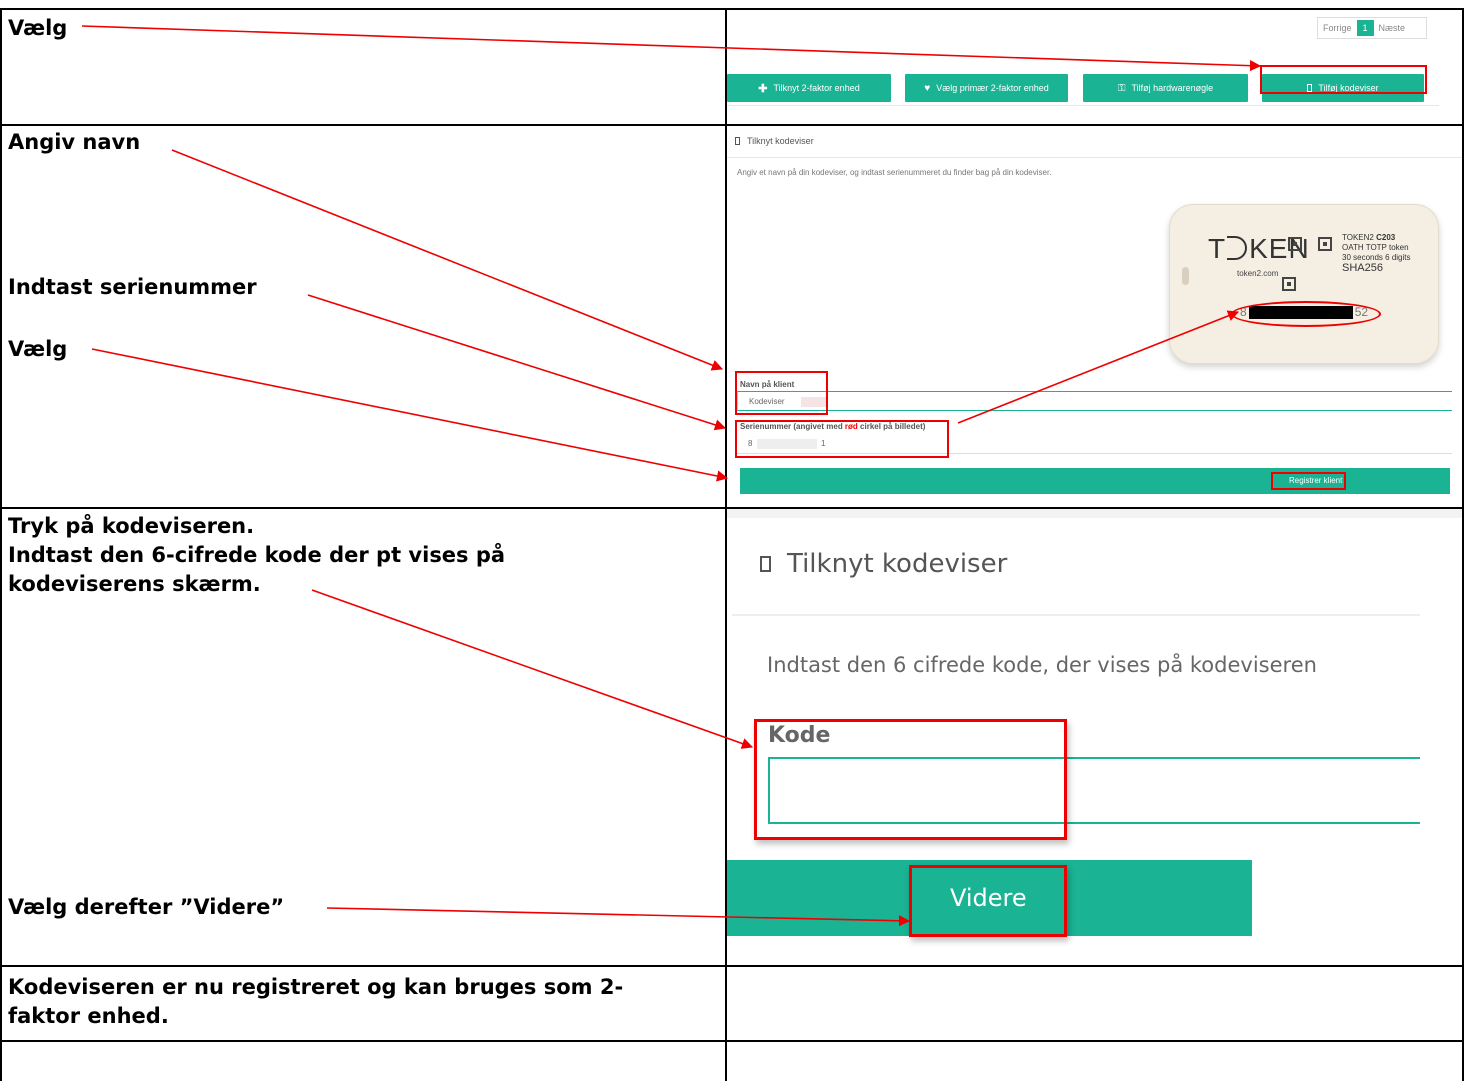 Image resolution: width=1470 pixels, height=1081 pixels. I want to click on pagination-prev: Forrige, so click(1337, 28).